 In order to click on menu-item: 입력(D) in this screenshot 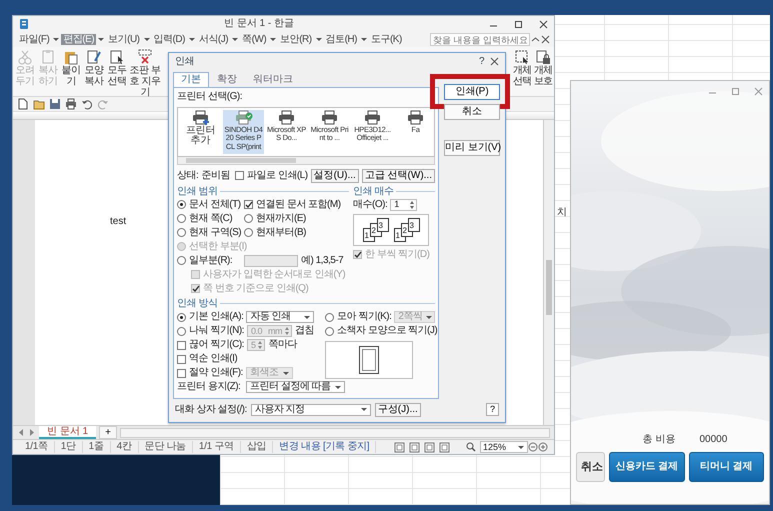, I will do `click(169, 40)`.